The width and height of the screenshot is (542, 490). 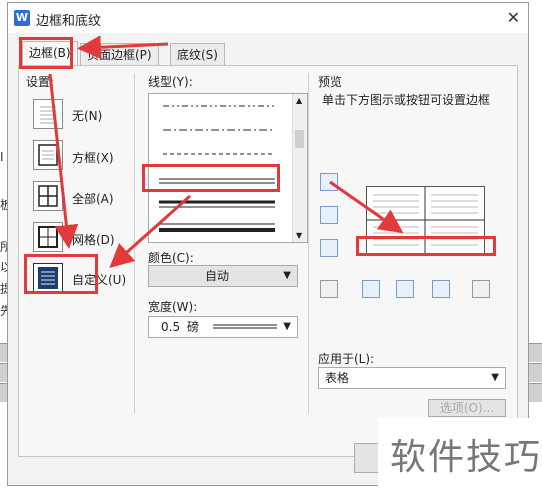 I want to click on diagonal-down-border-button, so click(x=329, y=289).